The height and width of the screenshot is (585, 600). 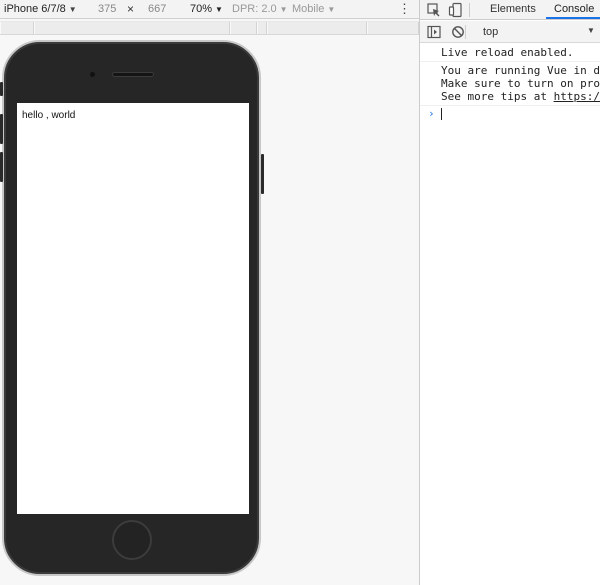 What do you see at coordinates (254, 9) in the screenshot?
I see `dpr-value: DPR: 2.0` at bounding box center [254, 9].